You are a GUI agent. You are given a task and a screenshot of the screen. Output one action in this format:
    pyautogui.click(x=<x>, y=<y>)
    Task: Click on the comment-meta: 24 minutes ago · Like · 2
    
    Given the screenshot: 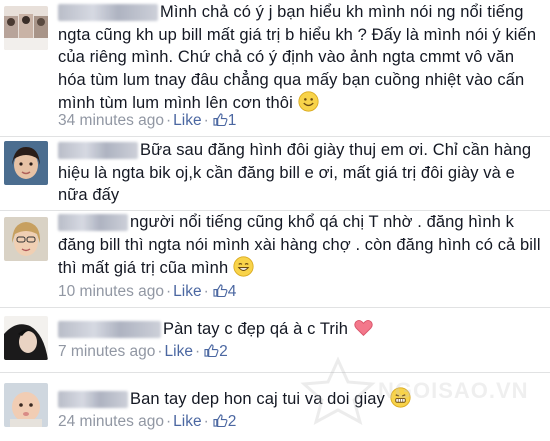 What is the action you would take?
    pyautogui.click(x=147, y=421)
    